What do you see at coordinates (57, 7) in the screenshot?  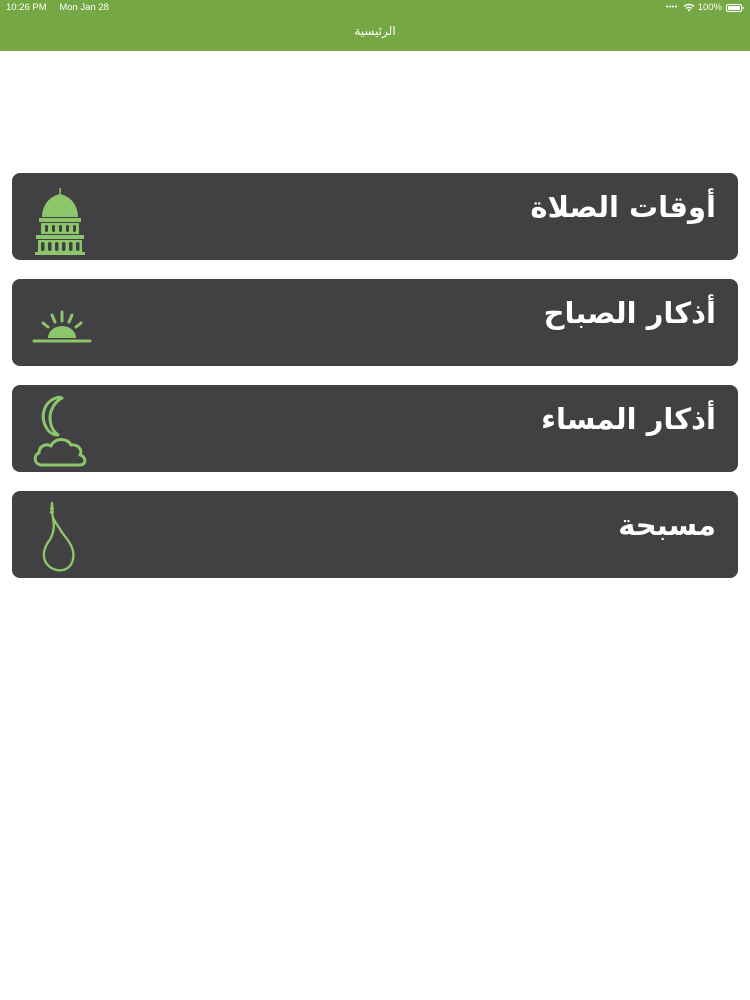 I see `status-left: 10:26 PM Mon Jan 28` at bounding box center [57, 7].